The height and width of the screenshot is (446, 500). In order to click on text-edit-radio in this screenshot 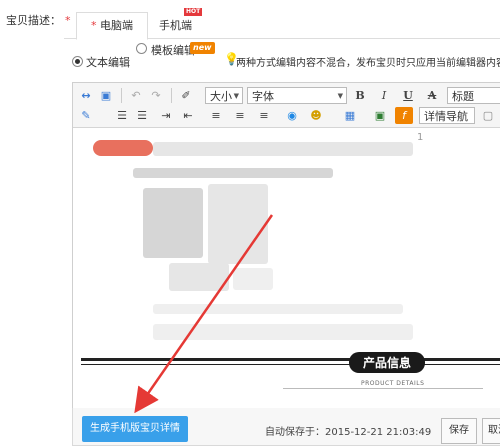, I will do `click(77, 61)`.